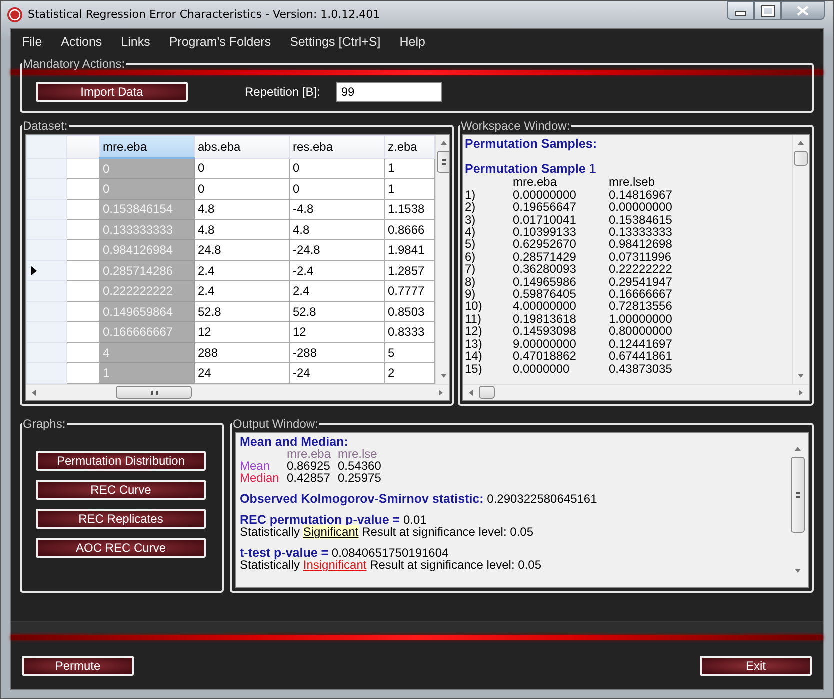 Image resolution: width=834 pixels, height=699 pixels. I want to click on row-number: 1), so click(471, 195).